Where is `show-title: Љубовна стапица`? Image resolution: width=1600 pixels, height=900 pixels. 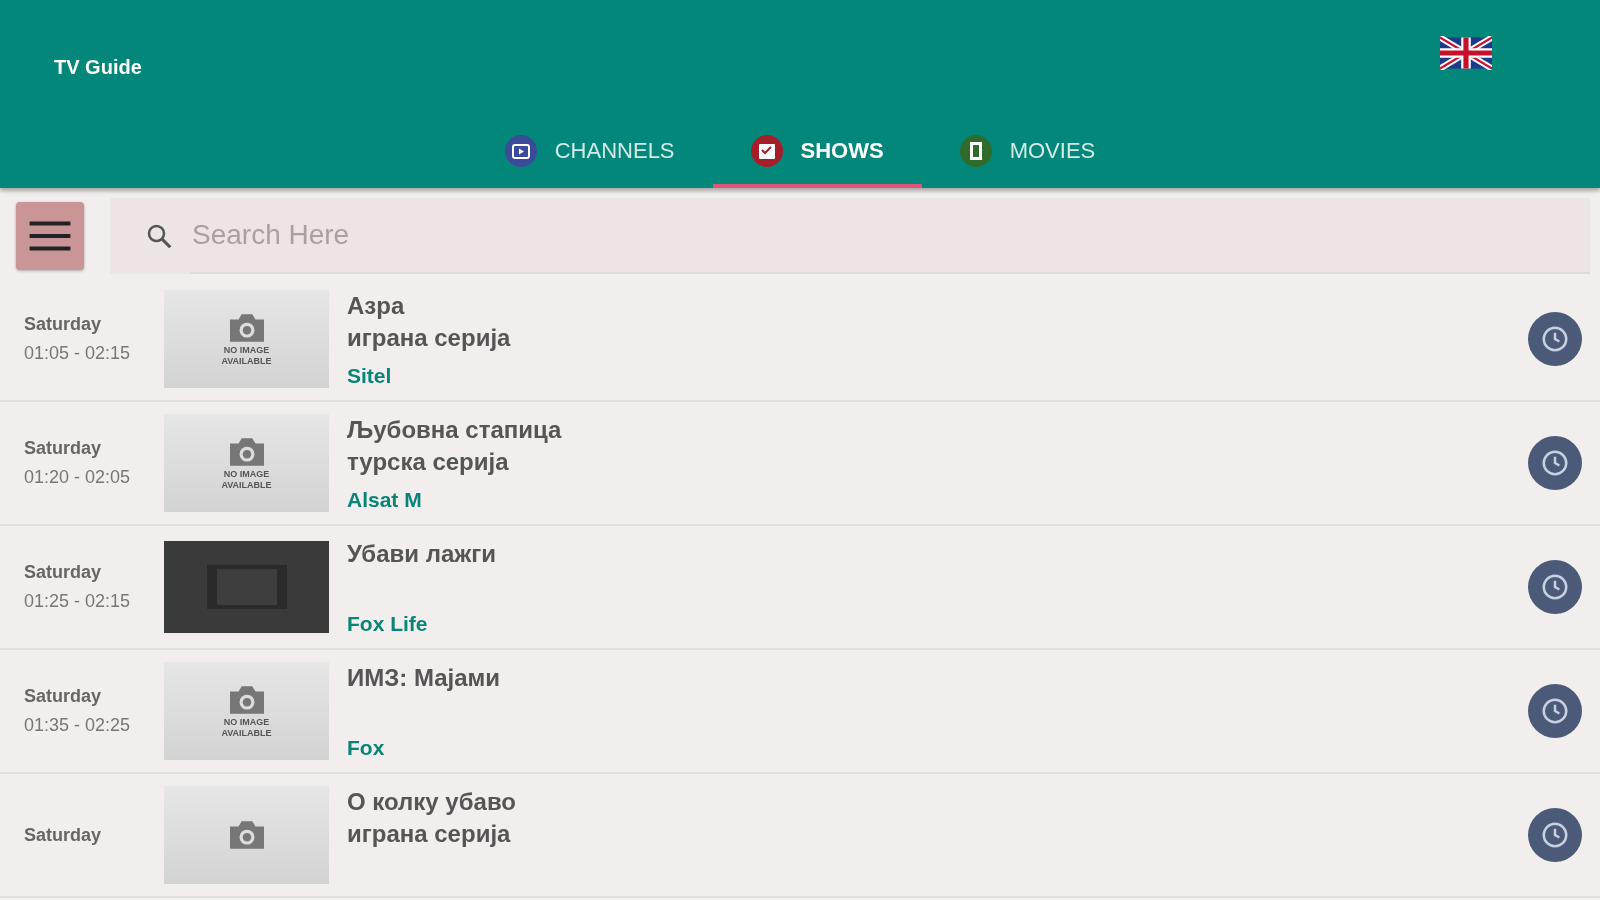 show-title: Љубовна стапица is located at coordinates (455, 430).